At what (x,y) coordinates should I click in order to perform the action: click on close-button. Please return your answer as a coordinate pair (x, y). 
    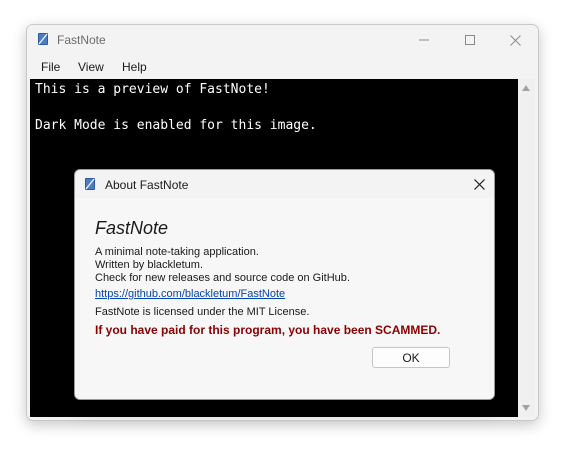
    Looking at the image, I should click on (515, 40).